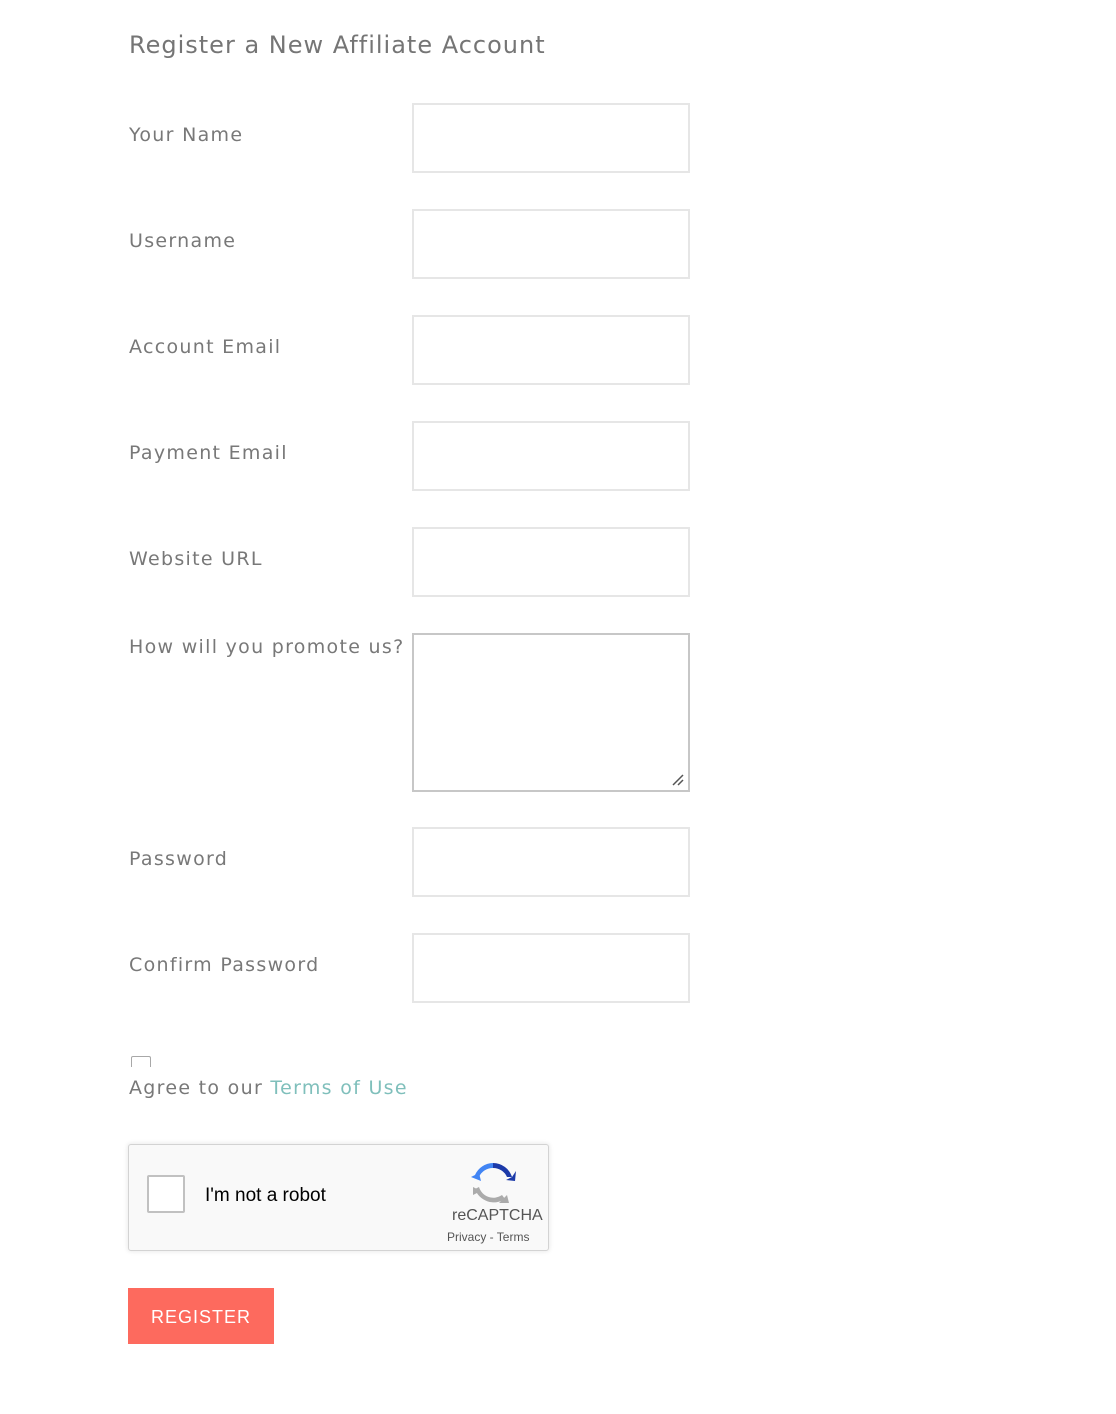 The height and width of the screenshot is (1414, 1116). What do you see at coordinates (551, 562) in the screenshot?
I see `website-url-input` at bounding box center [551, 562].